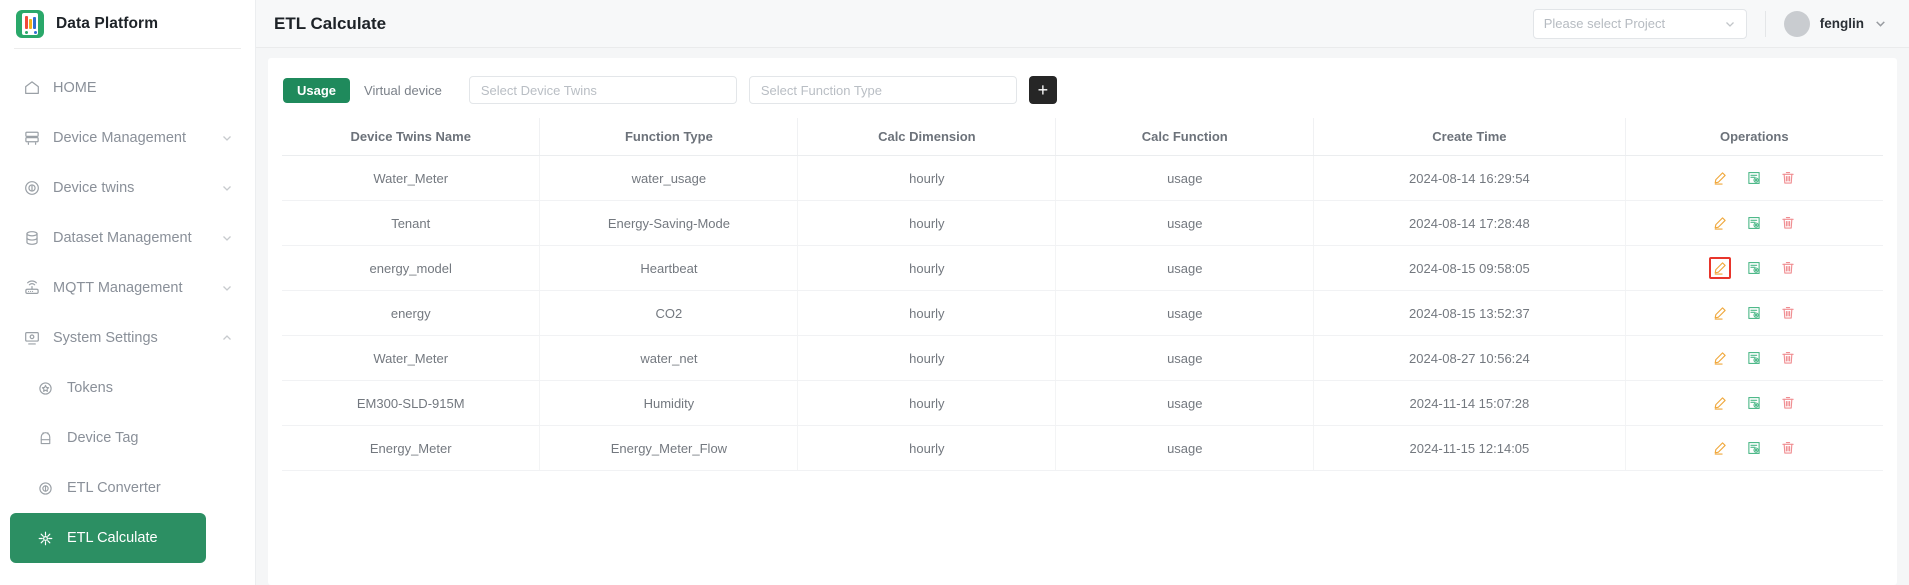 This screenshot has width=1909, height=585. I want to click on function-type-filter-input, so click(882, 90).